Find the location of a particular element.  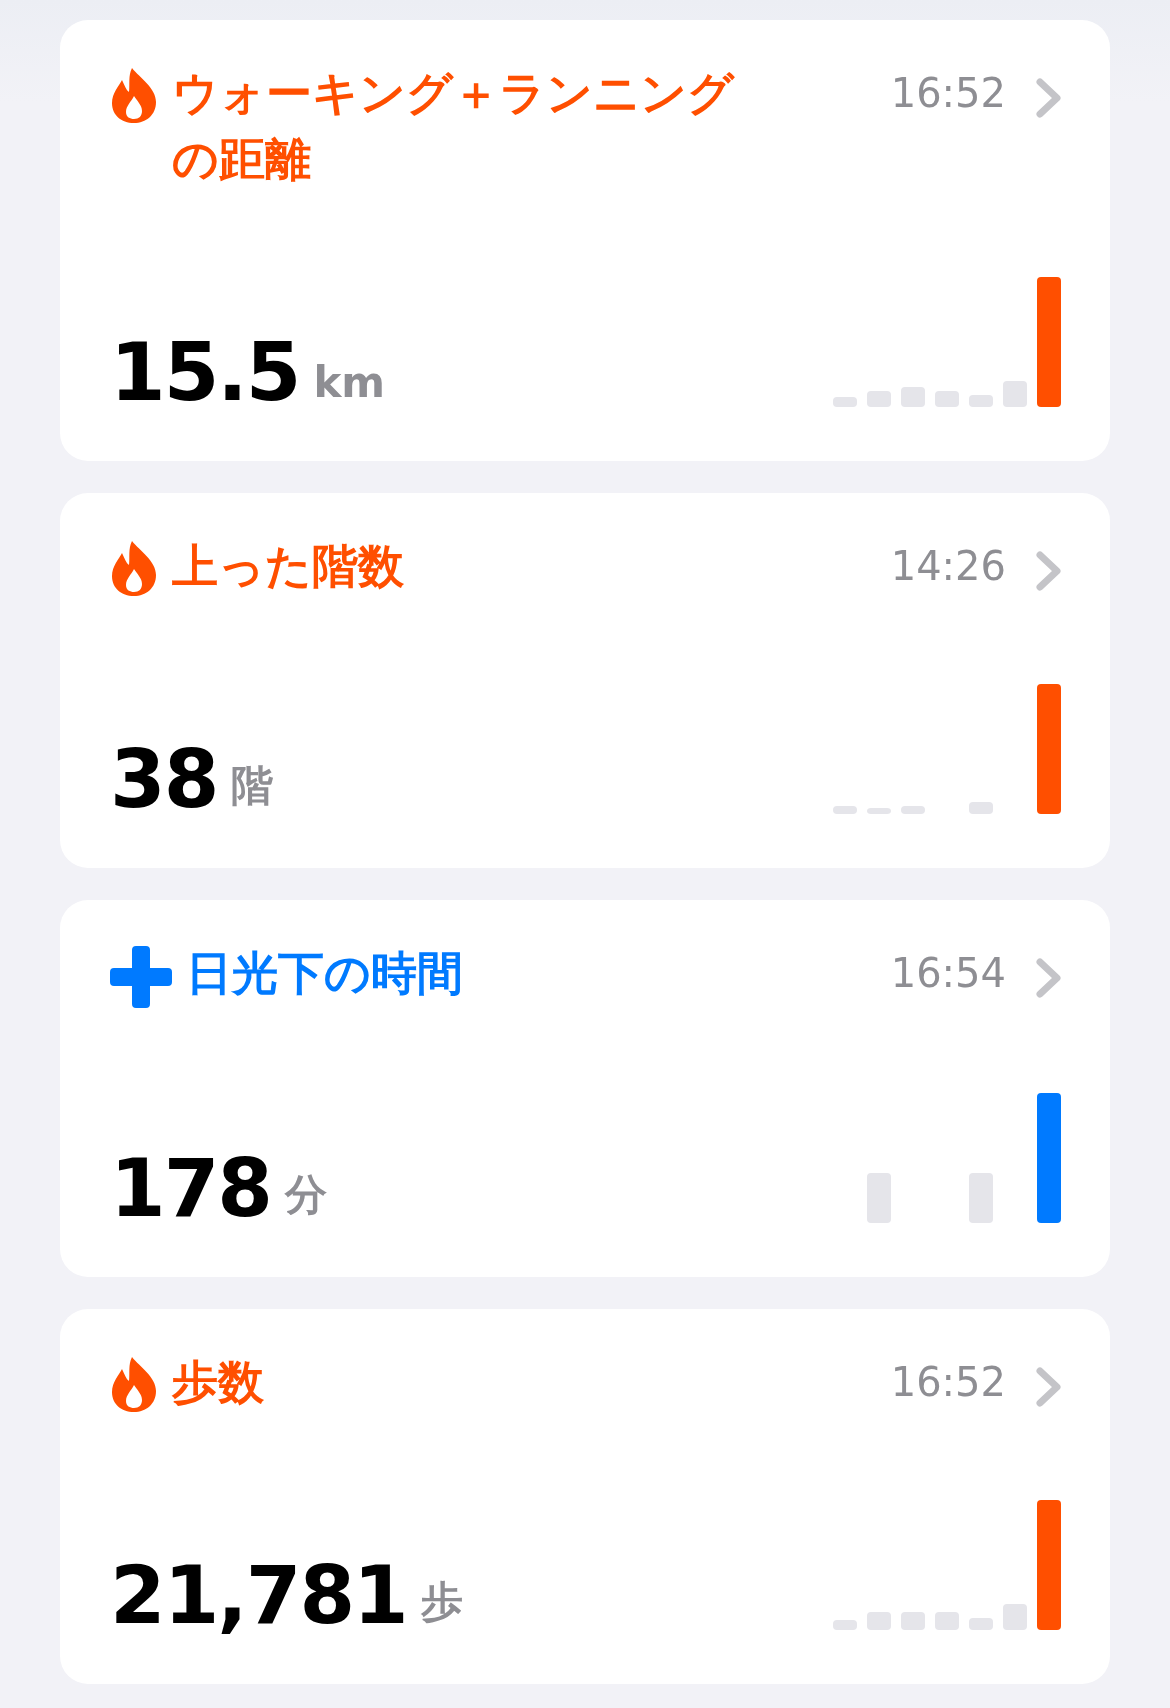

unit-label: km is located at coordinates (349, 382).